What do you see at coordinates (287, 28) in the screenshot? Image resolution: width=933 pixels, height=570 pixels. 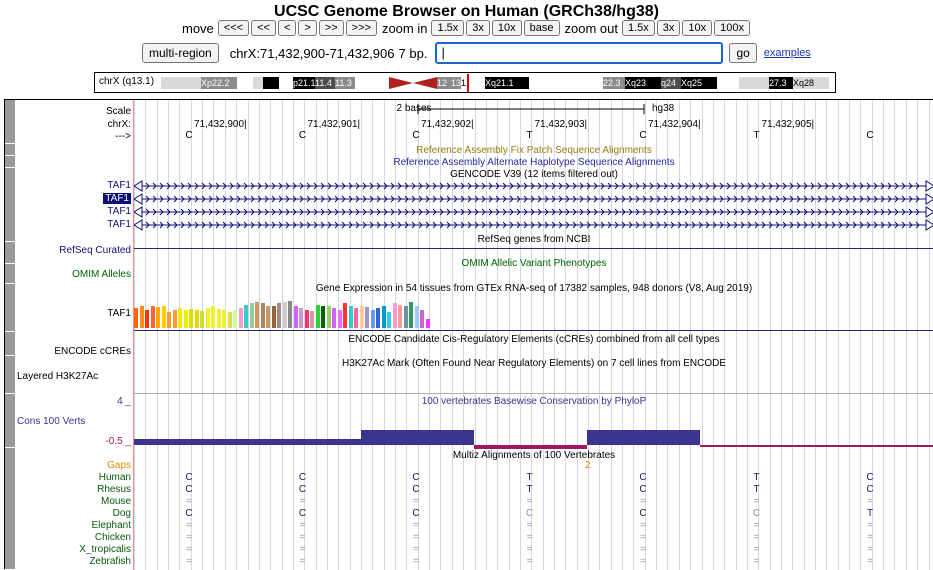 I see `move-left-button: <` at bounding box center [287, 28].